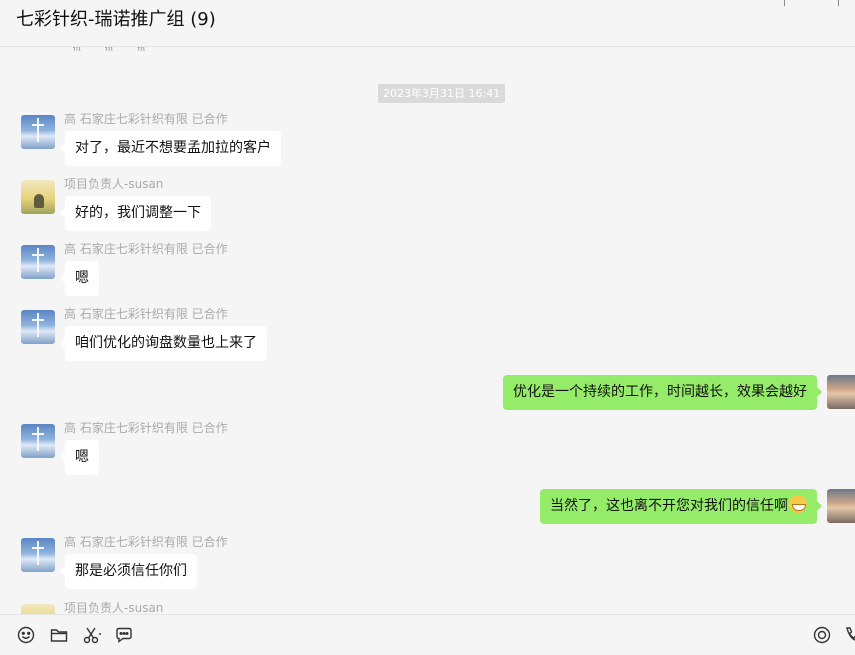 The height and width of the screenshot is (655, 855). I want to click on message-bubble: 咱们优化的询盘数量也上来了, so click(163, 343).